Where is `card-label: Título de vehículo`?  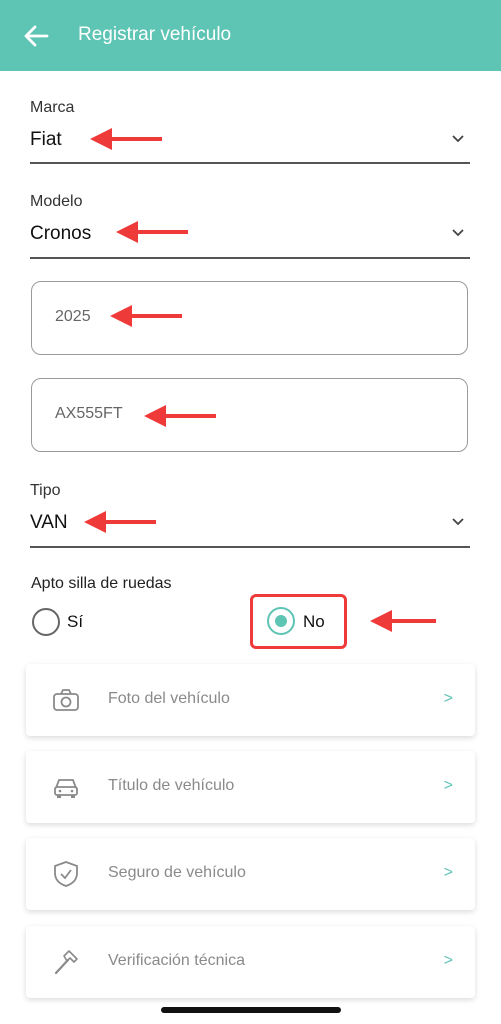
card-label: Título de vehículo is located at coordinates (171, 785).